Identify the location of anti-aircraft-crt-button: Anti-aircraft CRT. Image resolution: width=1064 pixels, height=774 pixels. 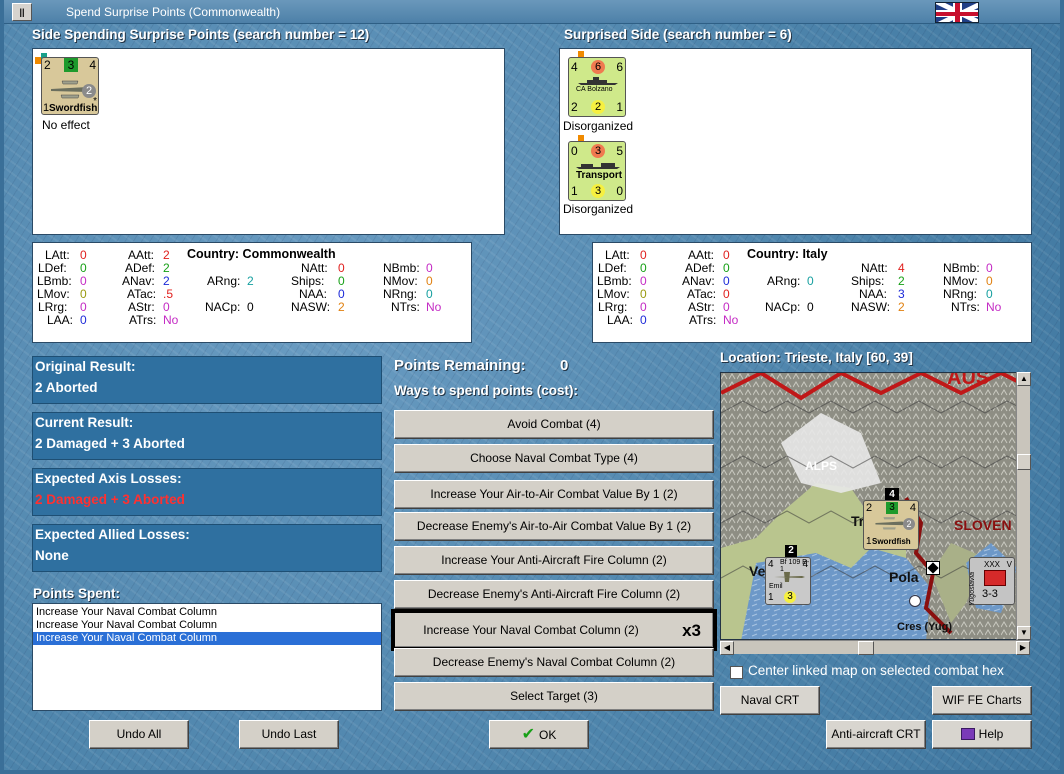
(876, 734).